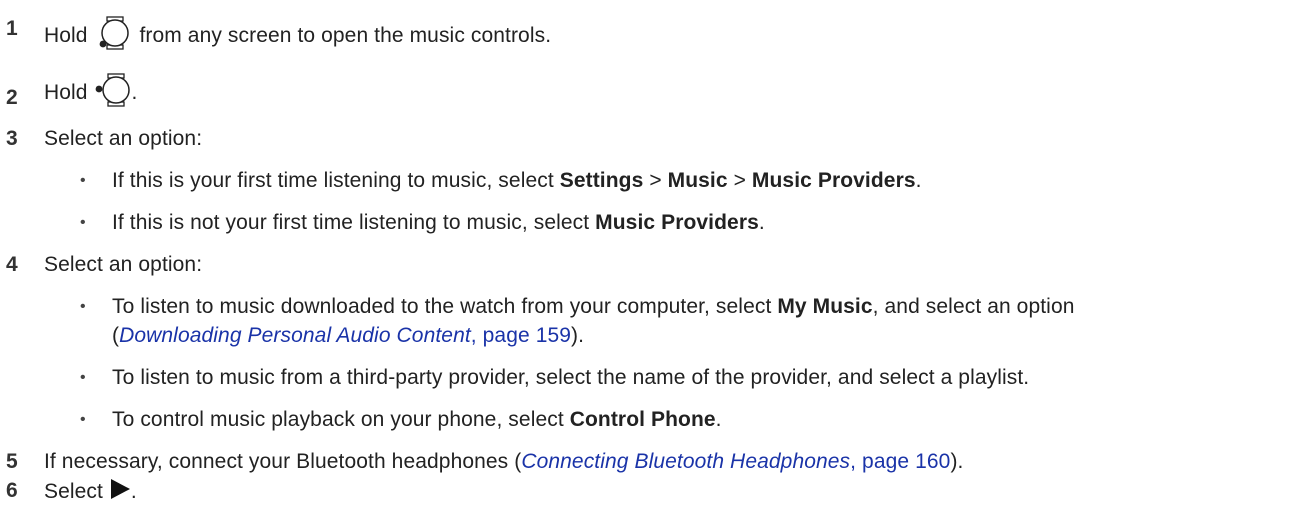 The width and height of the screenshot is (1306, 507). Describe the element at coordinates (120, 492) in the screenshot. I see `play-icon` at that location.